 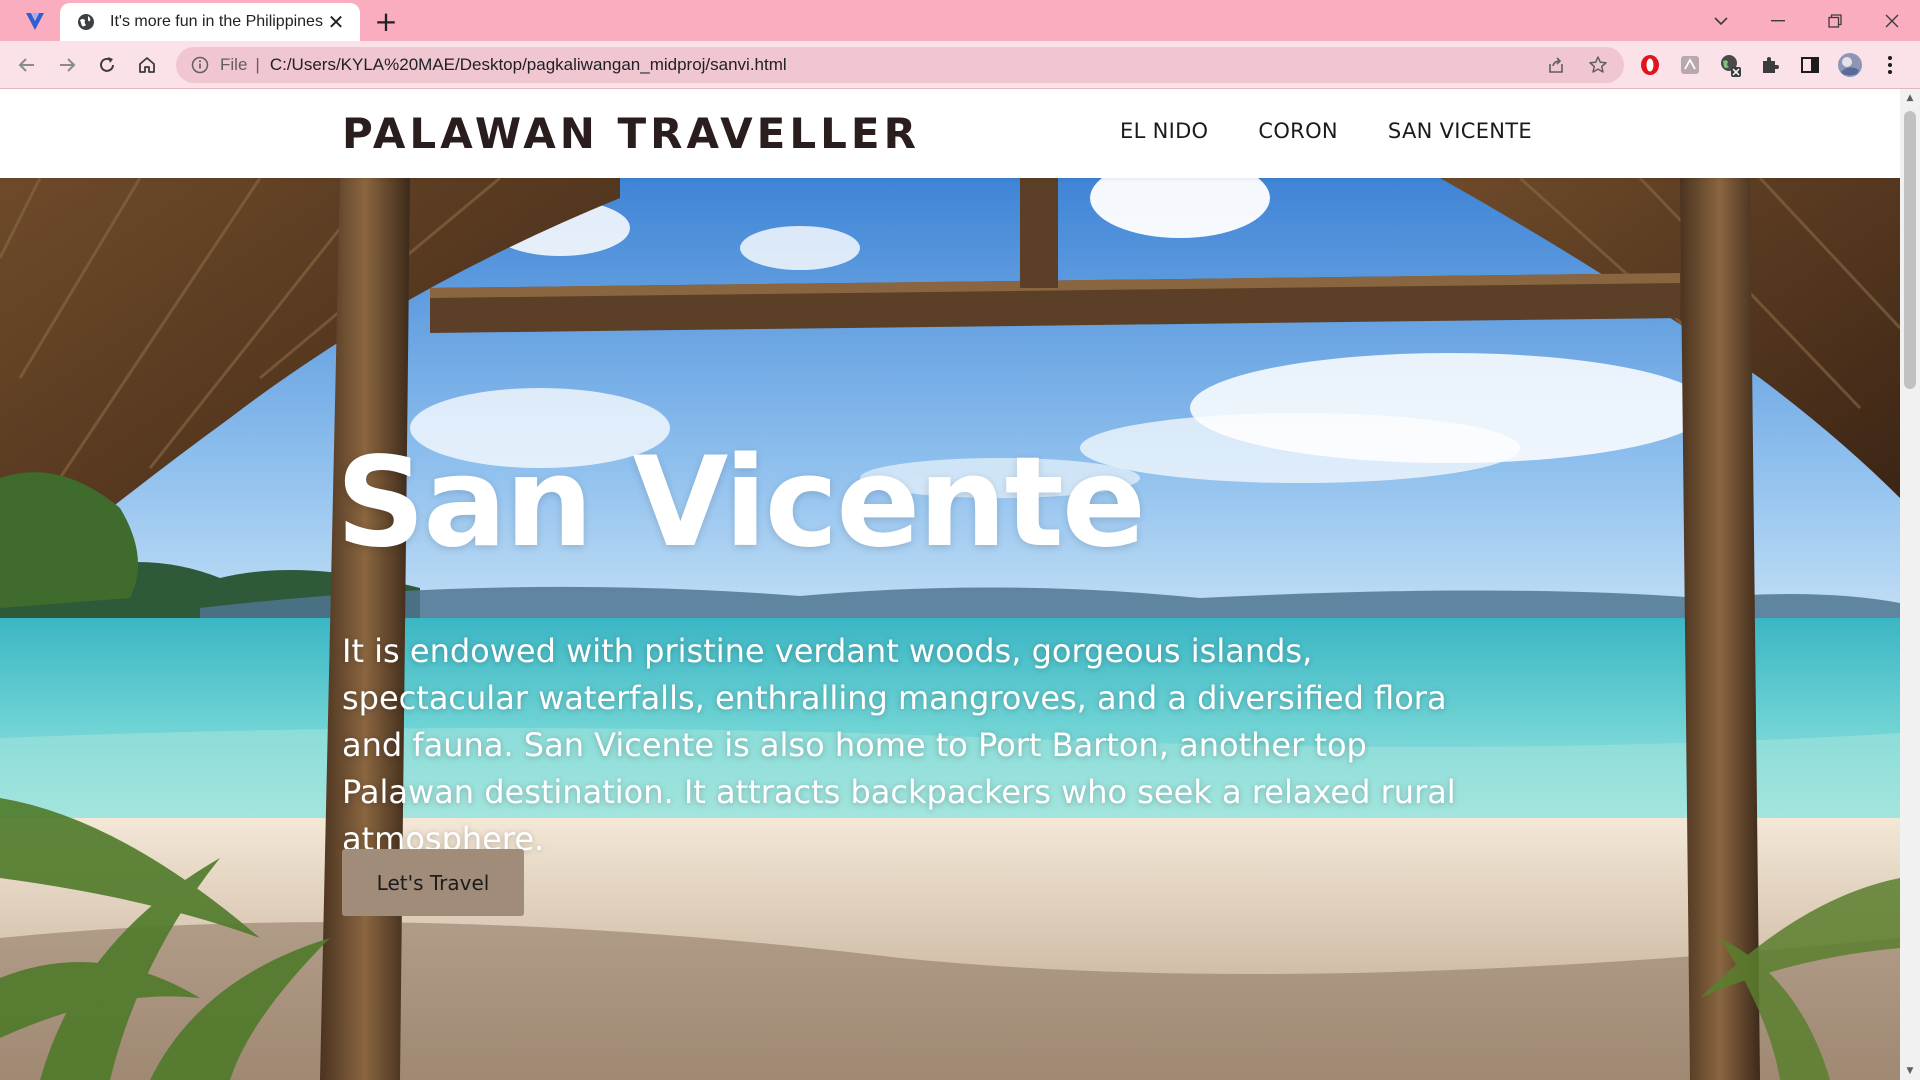 What do you see at coordinates (1910, 250) in the screenshot?
I see `scrollbar-thumb` at bounding box center [1910, 250].